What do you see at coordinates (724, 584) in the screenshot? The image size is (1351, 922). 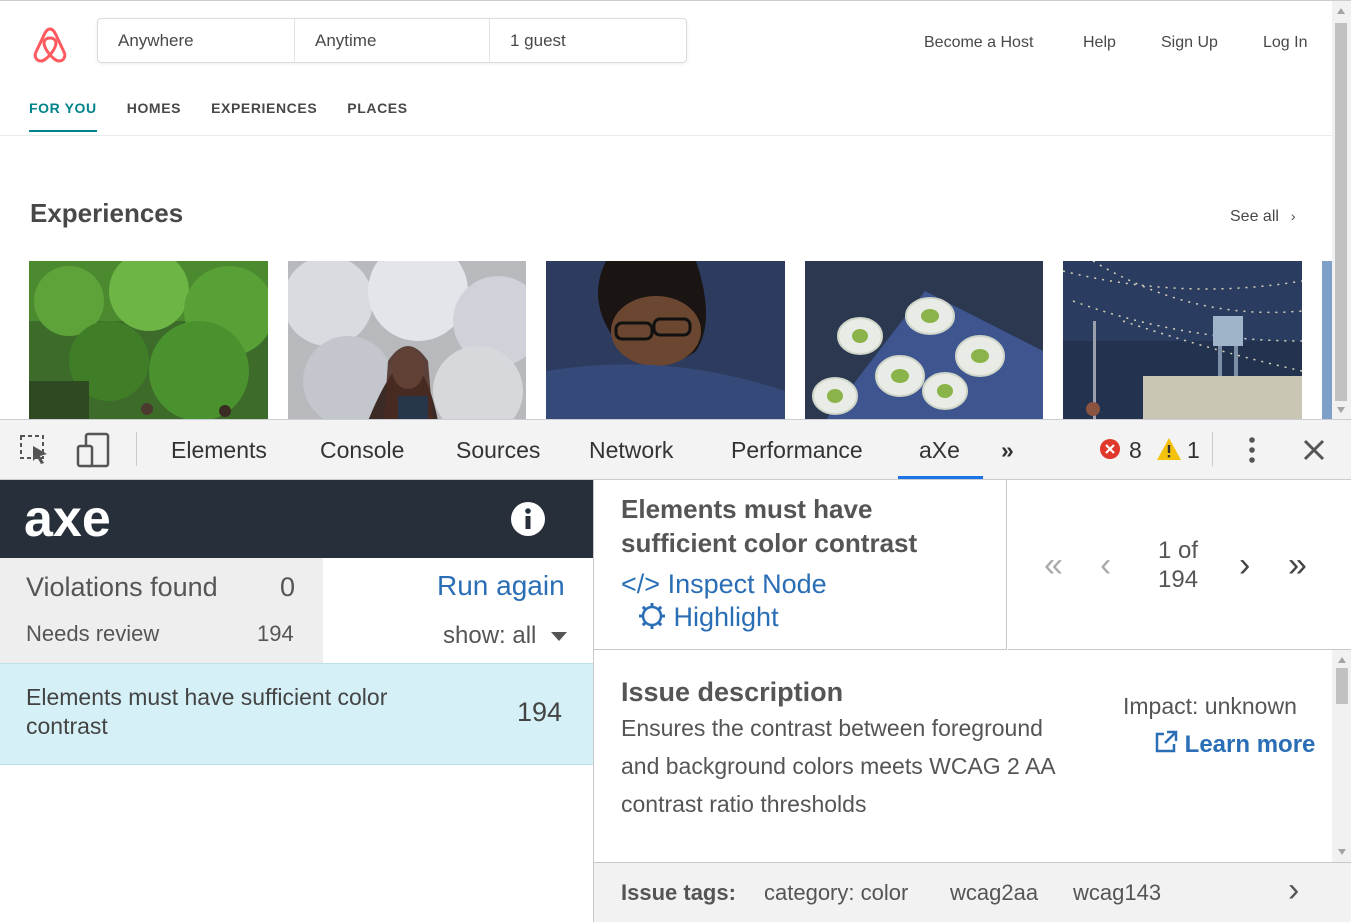 I see `inspect-node-link: </> Inspect Node` at bounding box center [724, 584].